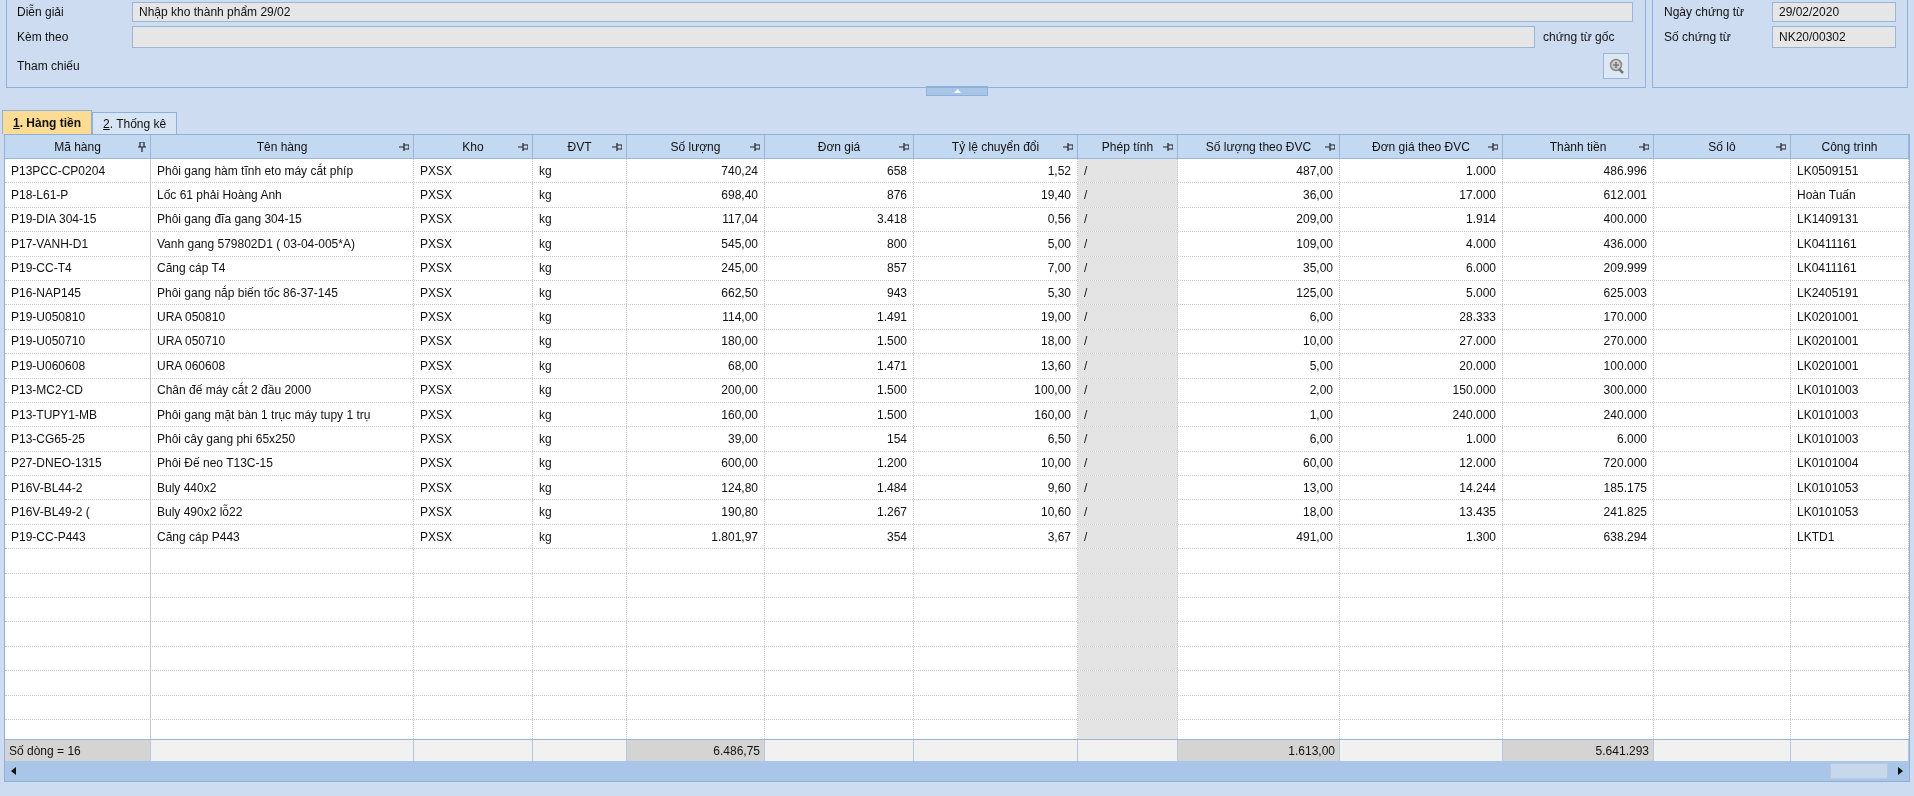 This screenshot has height=796, width=1914. I want to click on tab: 2. Thống kê, so click(135, 123).